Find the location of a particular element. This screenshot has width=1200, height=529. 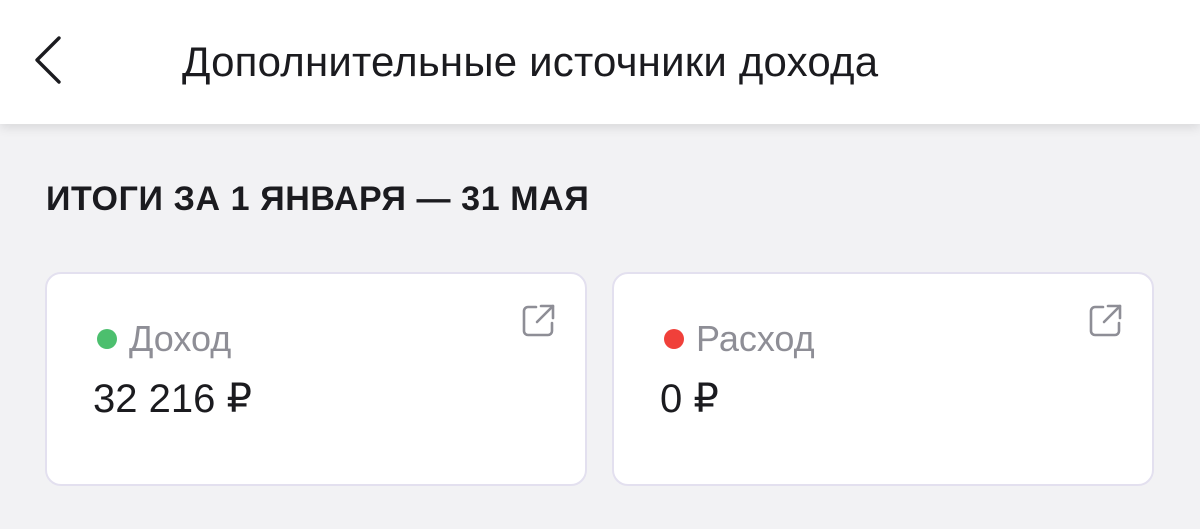

income-label-row: Доход is located at coordinates (164, 339).